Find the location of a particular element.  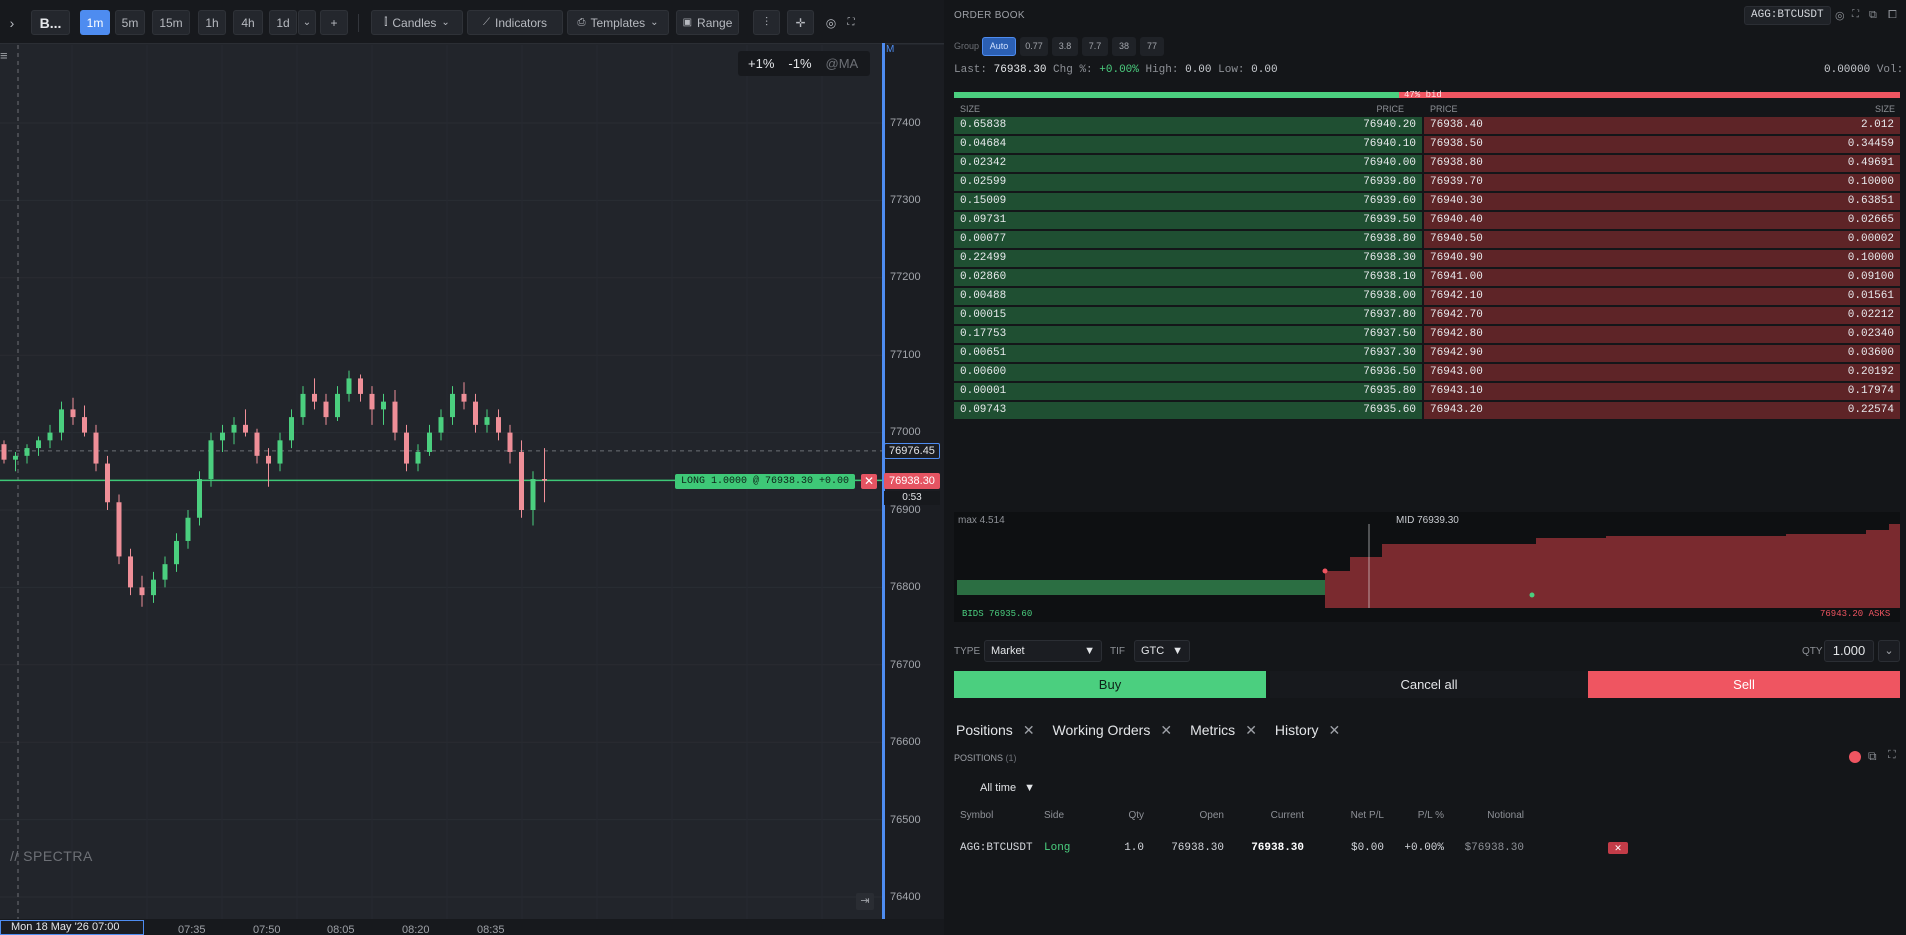

ask-row: 76942.80 0.02340 is located at coordinates (1662, 334).